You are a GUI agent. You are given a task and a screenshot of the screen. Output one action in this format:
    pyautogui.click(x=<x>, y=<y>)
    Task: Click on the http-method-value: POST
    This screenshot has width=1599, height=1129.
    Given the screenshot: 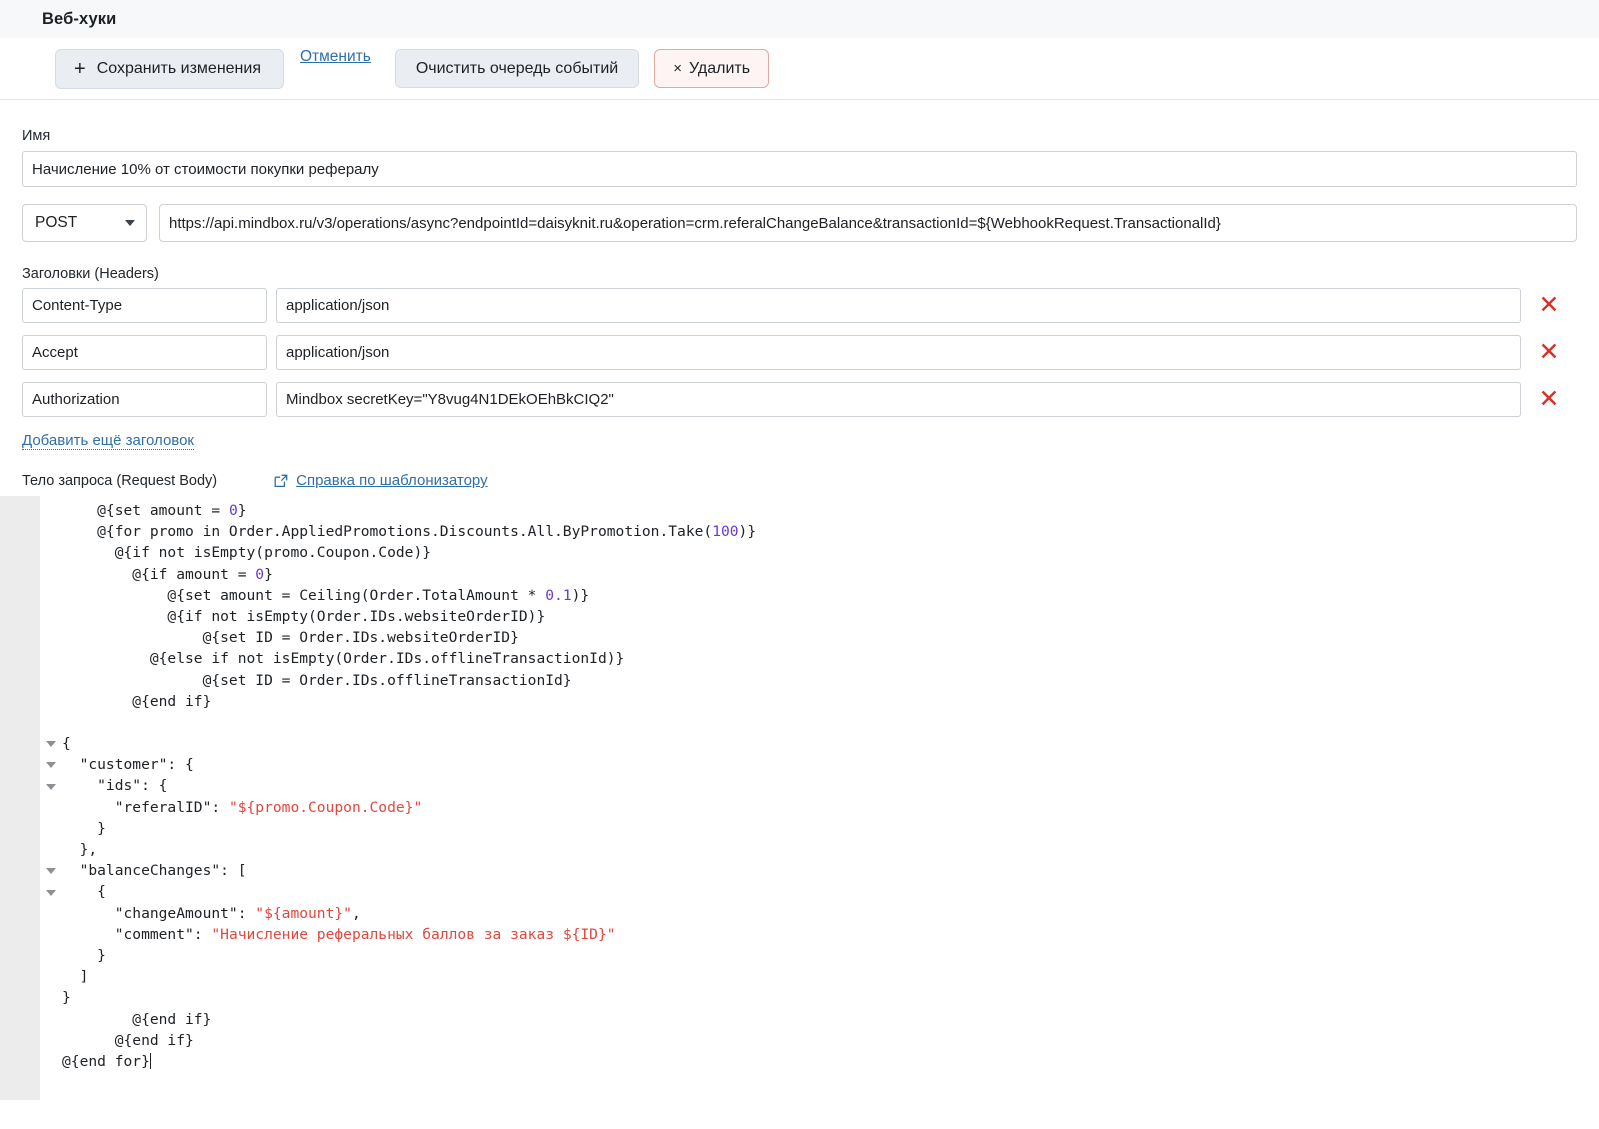 What is the action you would take?
    pyautogui.click(x=56, y=222)
    